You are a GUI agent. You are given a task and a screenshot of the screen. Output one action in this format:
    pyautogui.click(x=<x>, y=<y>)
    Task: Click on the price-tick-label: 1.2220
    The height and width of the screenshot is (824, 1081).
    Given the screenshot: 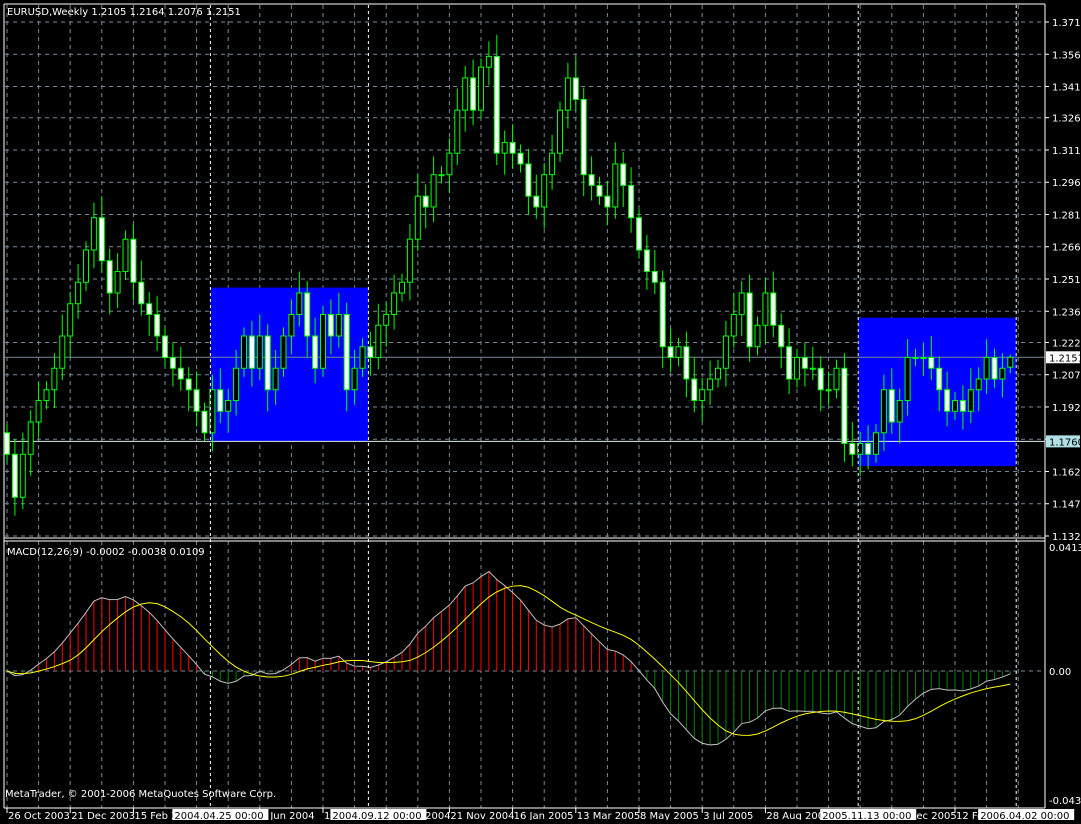 What is the action you would take?
    pyautogui.click(x=1066, y=343)
    